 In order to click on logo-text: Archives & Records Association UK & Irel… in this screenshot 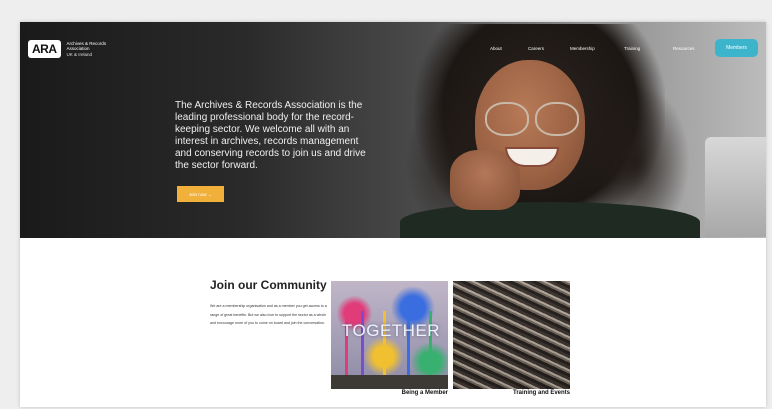, I will do `click(97, 49)`.